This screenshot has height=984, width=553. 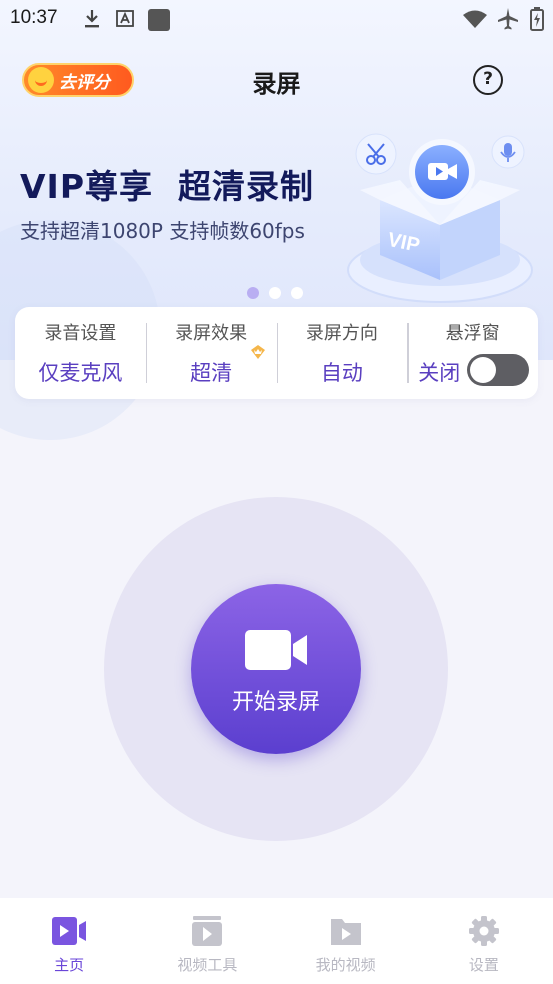 What do you see at coordinates (342, 353) in the screenshot?
I see `orientation-setting: 录屏方向 自动` at bounding box center [342, 353].